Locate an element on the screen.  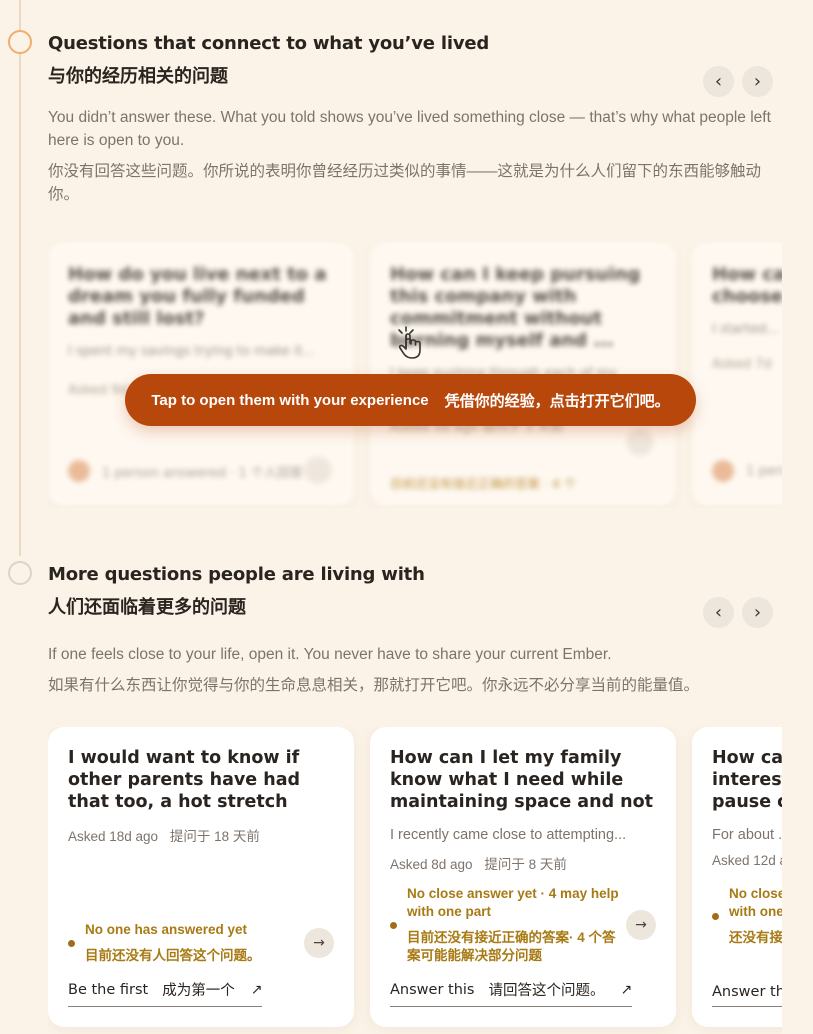
section-title-zh: 与你的经历相关的问题 is located at coordinates (138, 76).